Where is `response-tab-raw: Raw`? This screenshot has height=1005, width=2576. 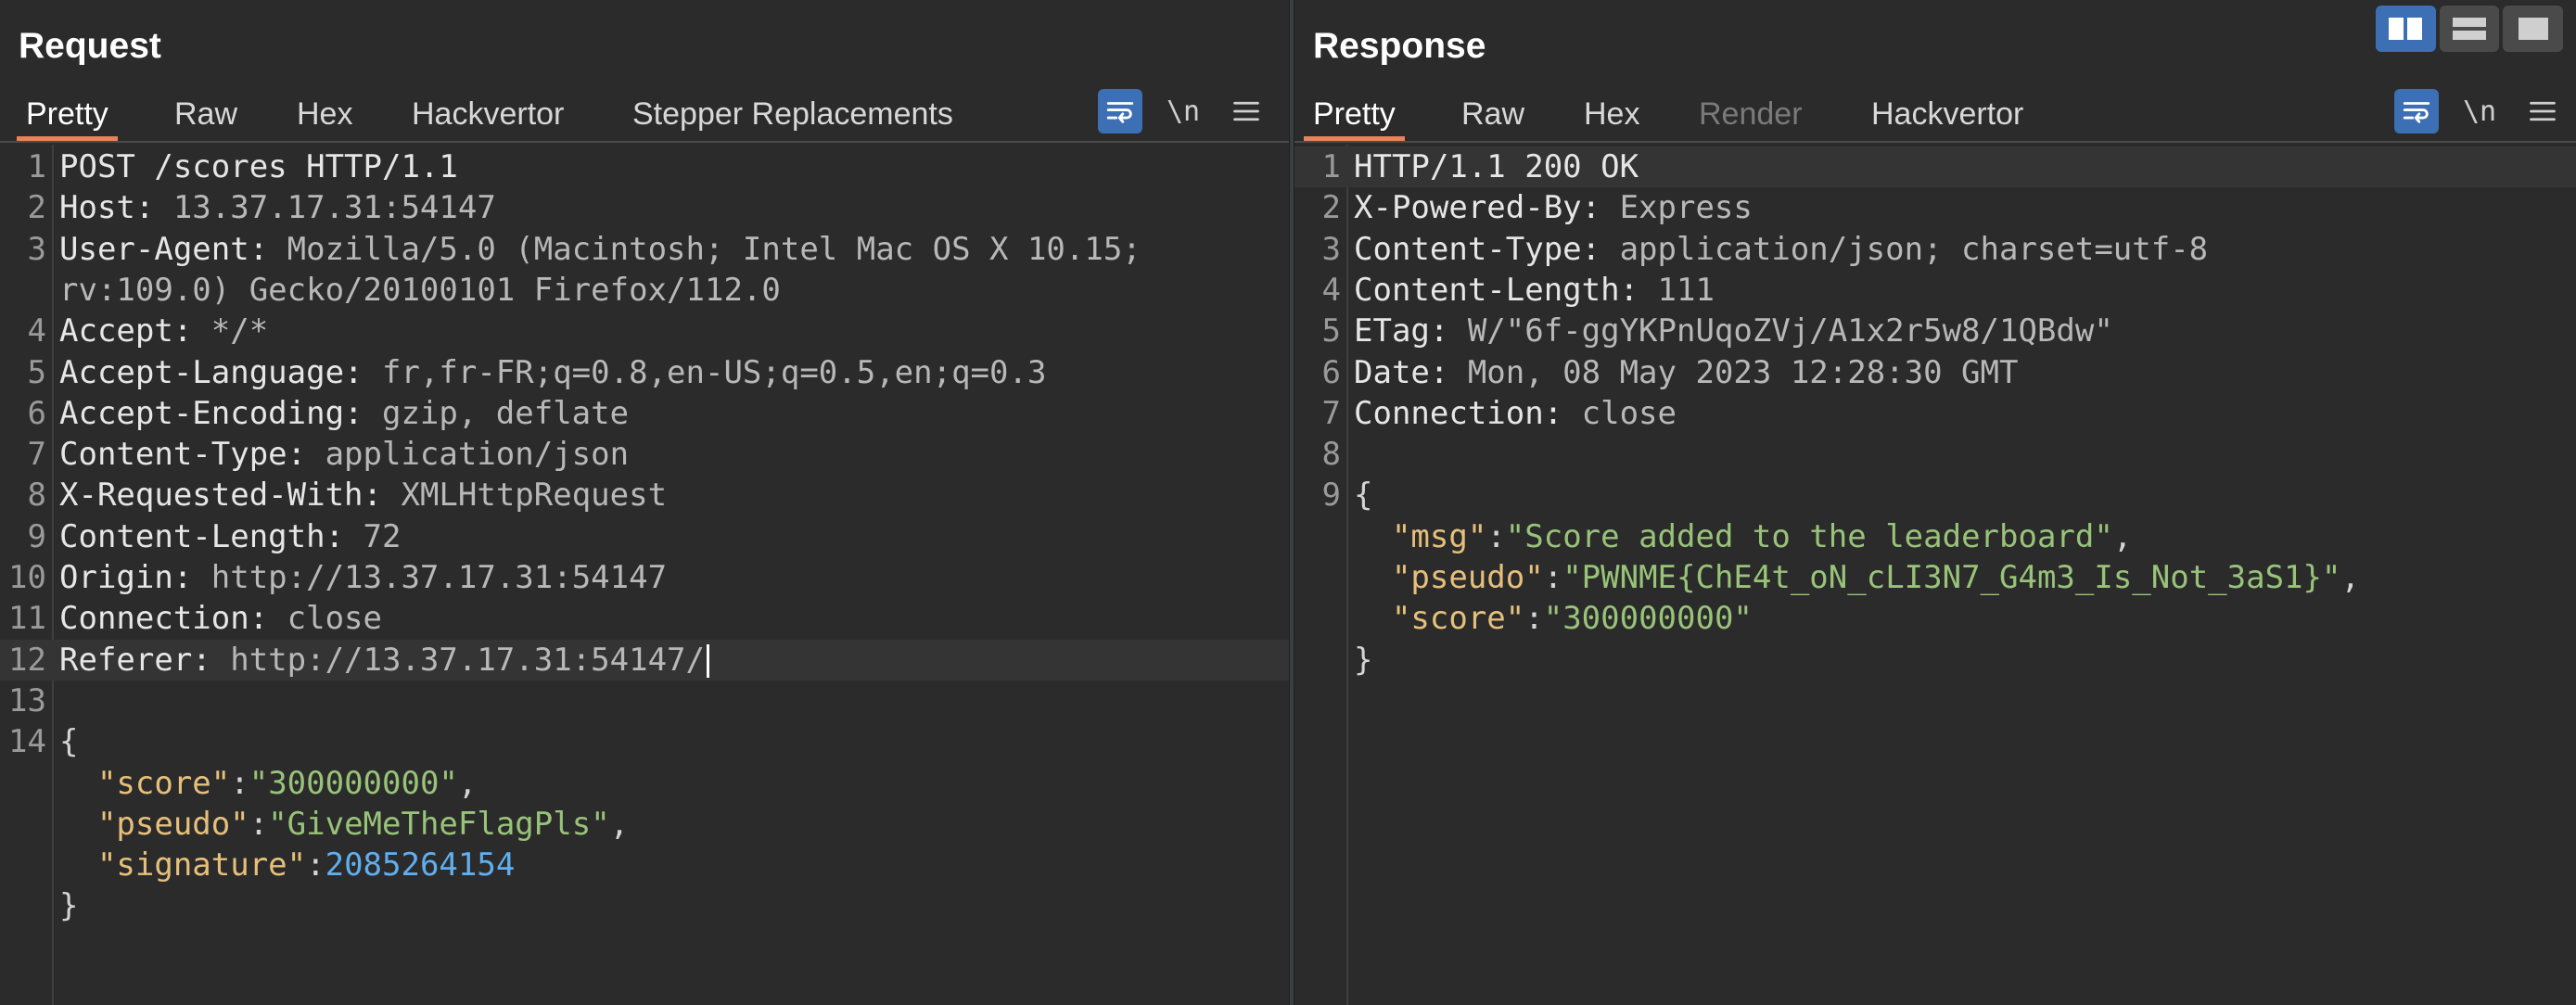 response-tab-raw: Raw is located at coordinates (1493, 112).